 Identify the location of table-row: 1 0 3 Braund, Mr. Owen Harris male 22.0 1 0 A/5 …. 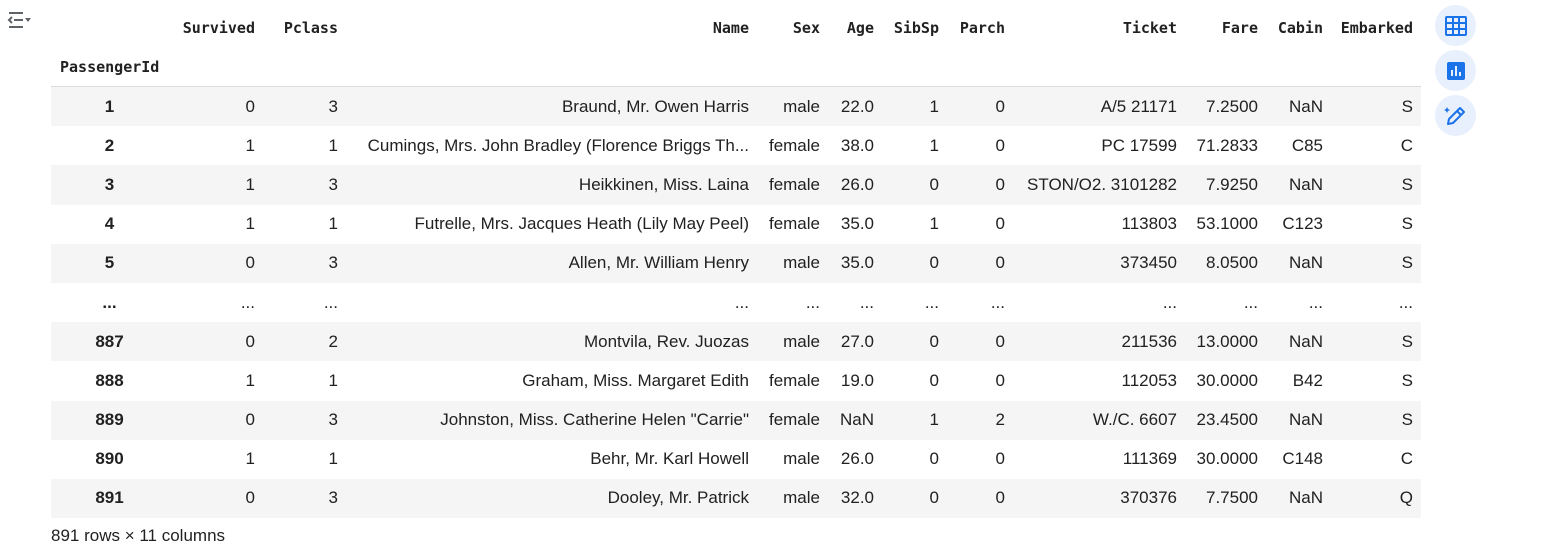
(736, 106).